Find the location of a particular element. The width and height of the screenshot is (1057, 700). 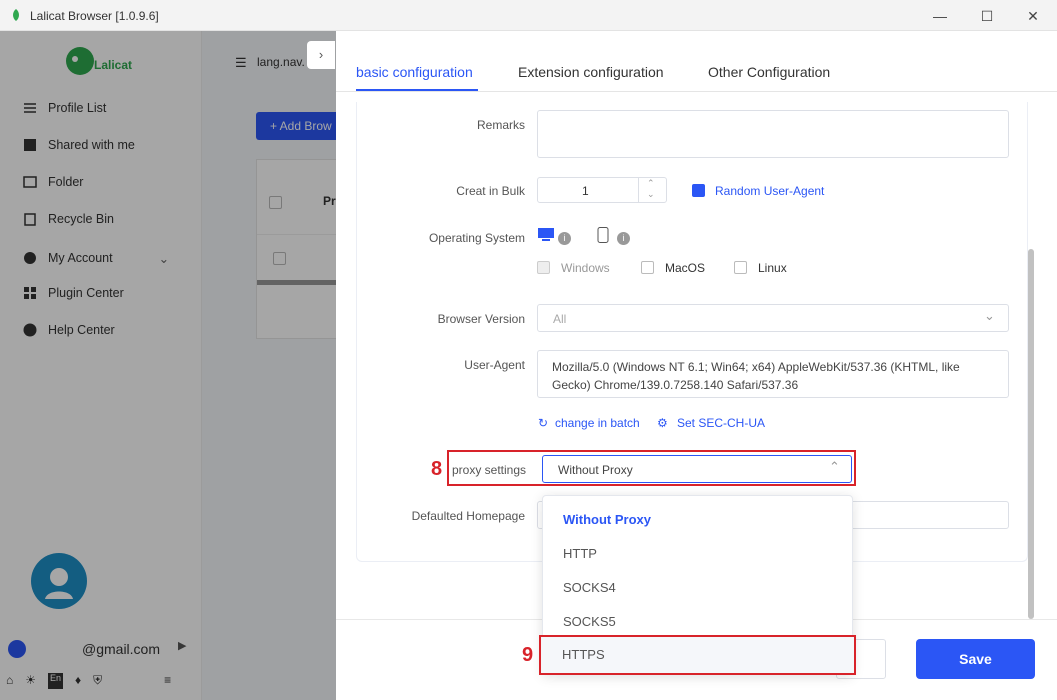

window-title: Lalicat Browser [1.0.9.6] is located at coordinates (94, 16).